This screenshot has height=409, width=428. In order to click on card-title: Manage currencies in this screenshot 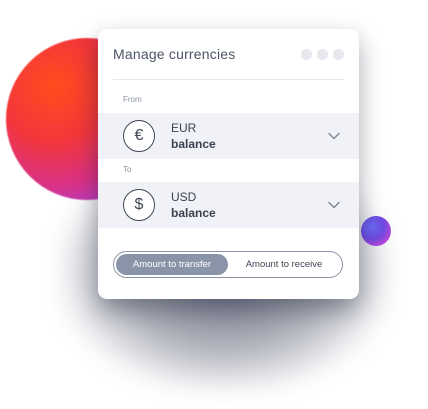, I will do `click(174, 54)`.